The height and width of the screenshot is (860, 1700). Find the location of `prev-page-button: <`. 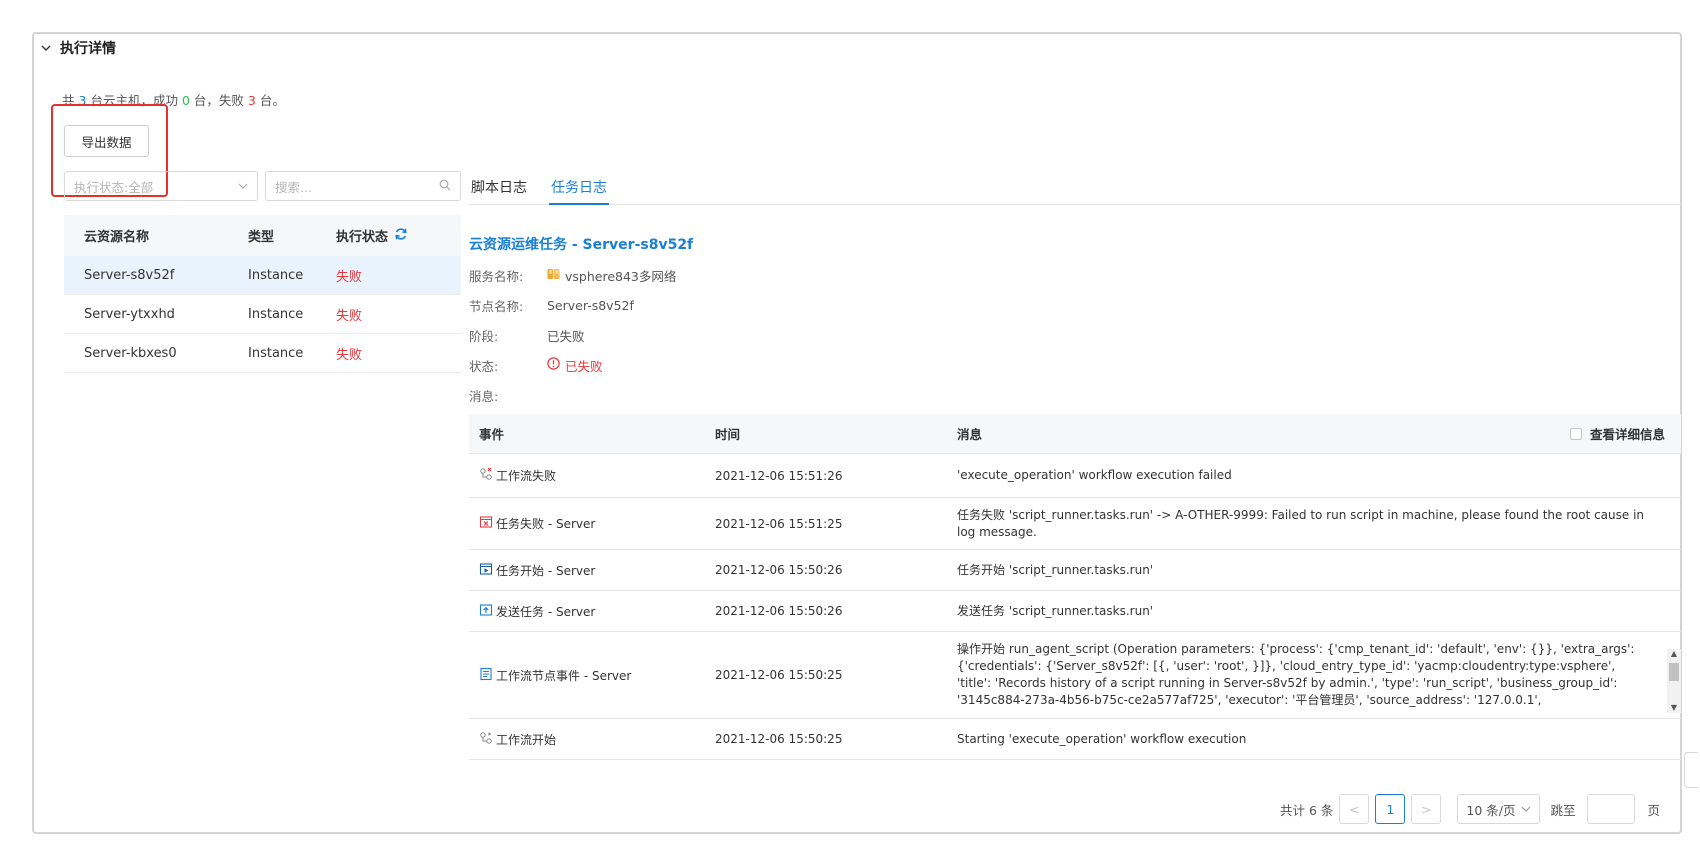

prev-page-button: < is located at coordinates (1354, 809).